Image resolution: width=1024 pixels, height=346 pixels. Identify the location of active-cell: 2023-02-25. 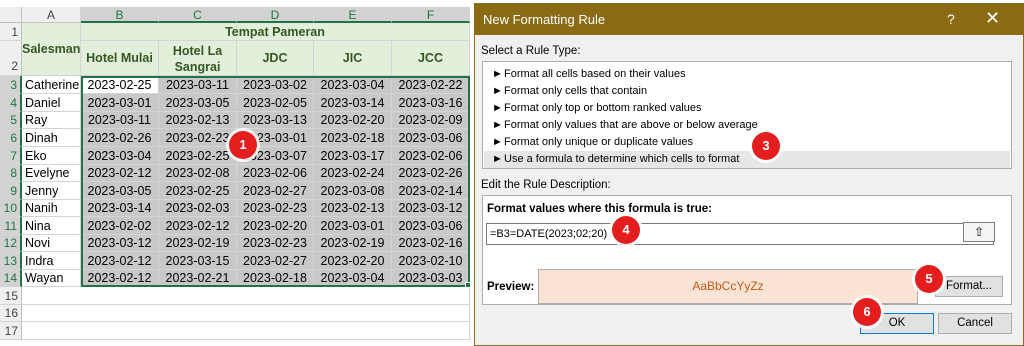
(120, 85).